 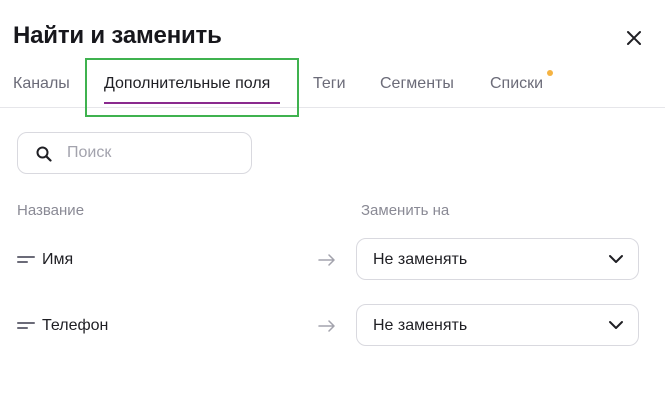 What do you see at coordinates (41, 84) in the screenshot?
I see `tab-channels: Каналы` at bounding box center [41, 84].